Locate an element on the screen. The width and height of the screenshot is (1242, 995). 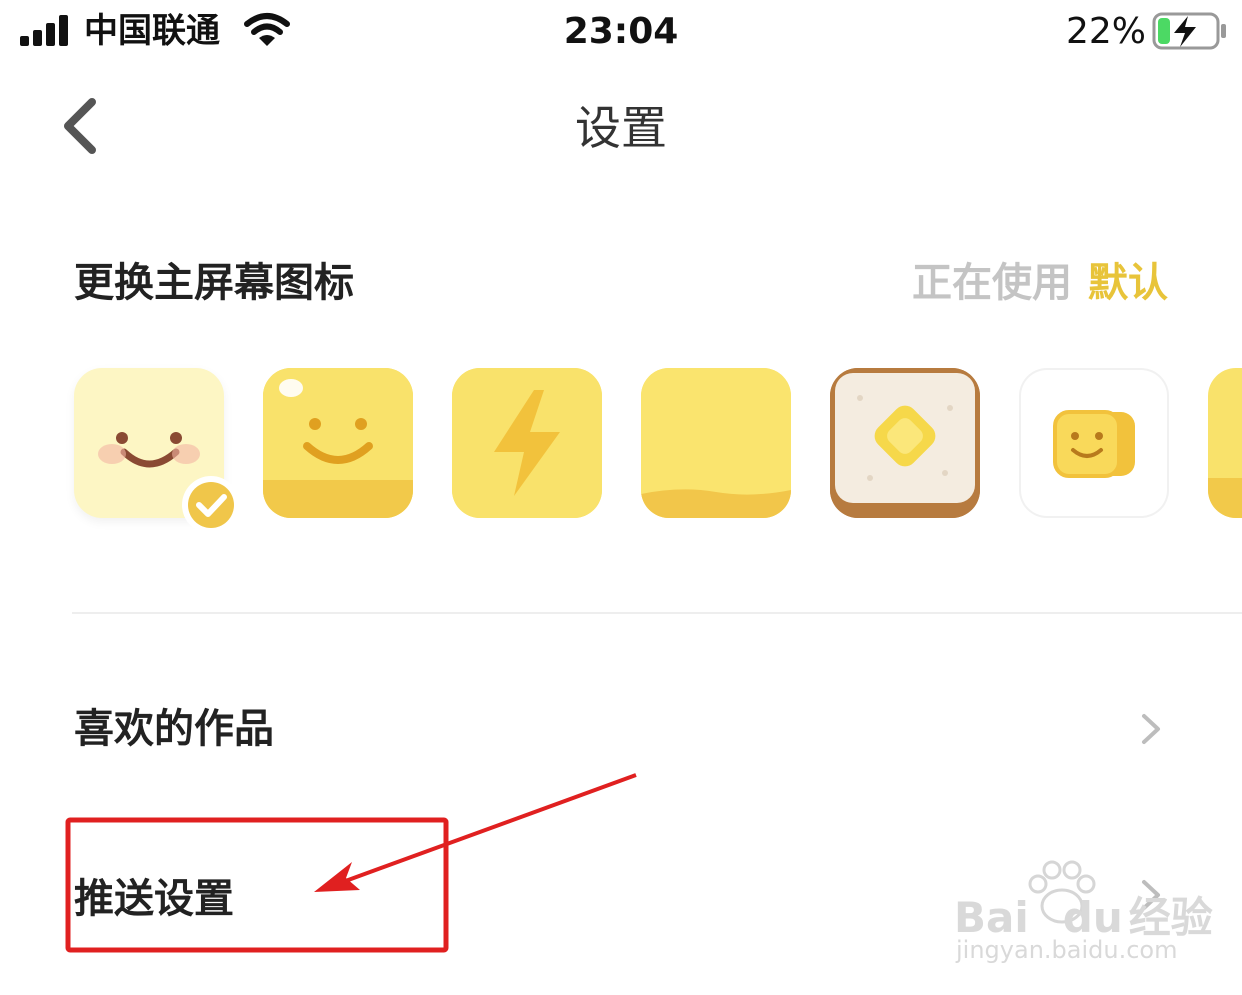
section-divider is located at coordinates (657, 613).